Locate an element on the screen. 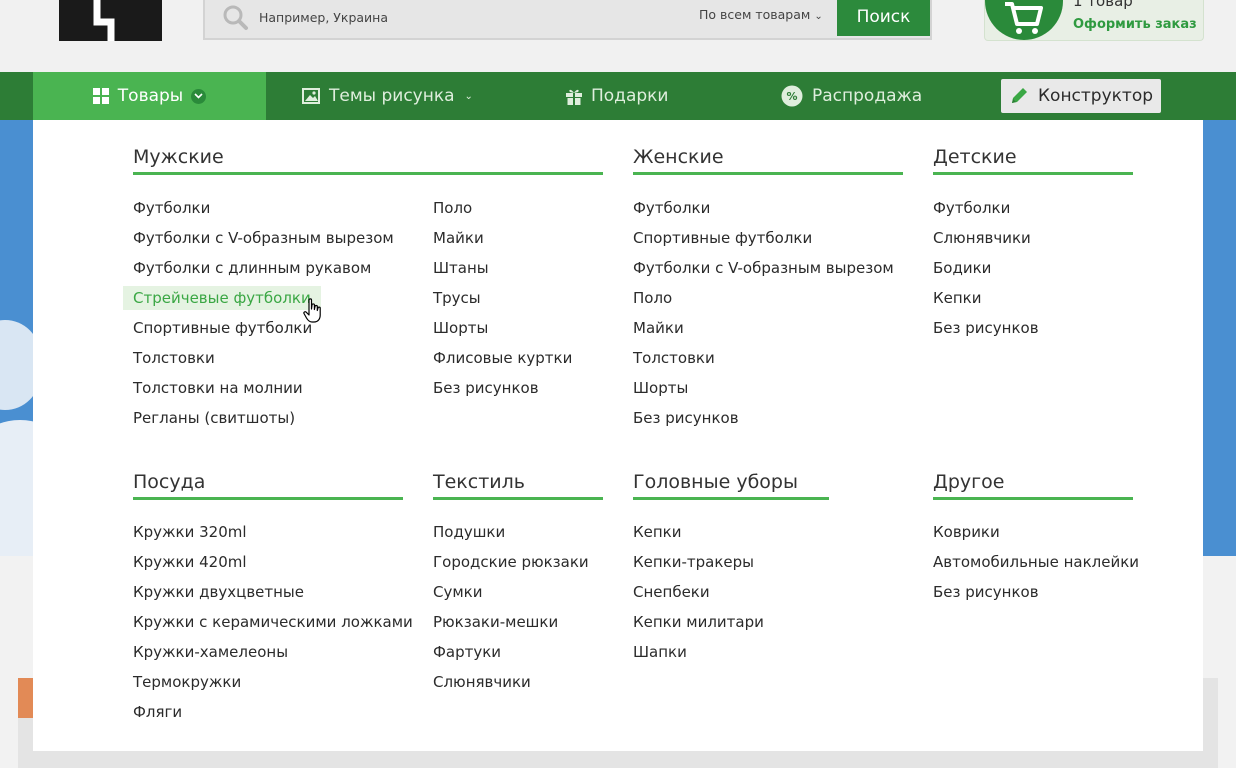  menu-item-label: Толстовки is located at coordinates (674, 358).